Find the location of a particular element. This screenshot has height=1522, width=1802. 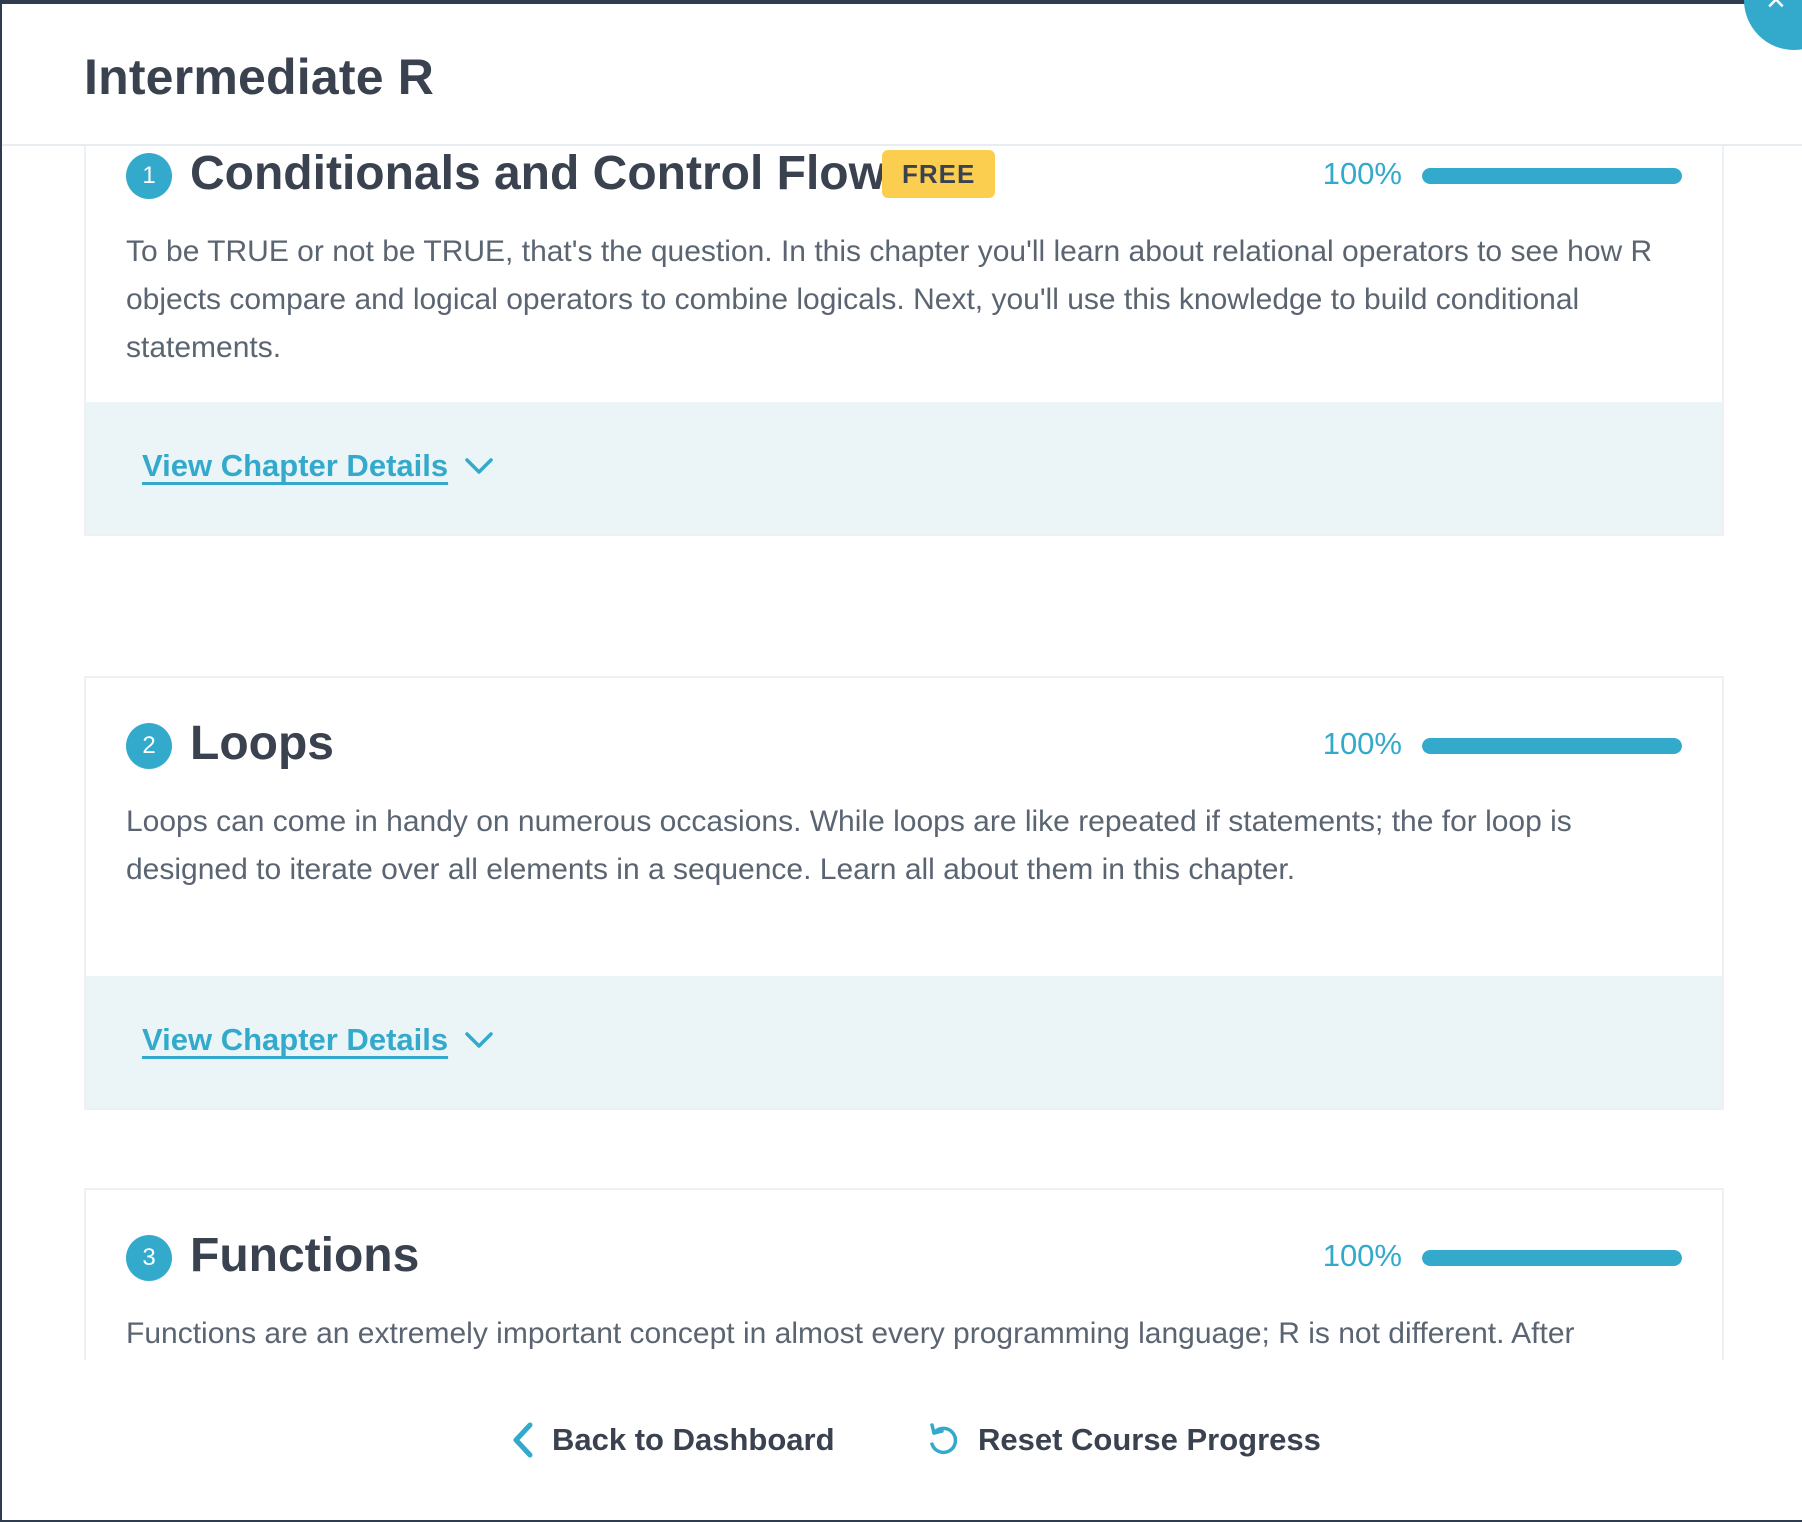

reset-icon is located at coordinates (943, 1440).